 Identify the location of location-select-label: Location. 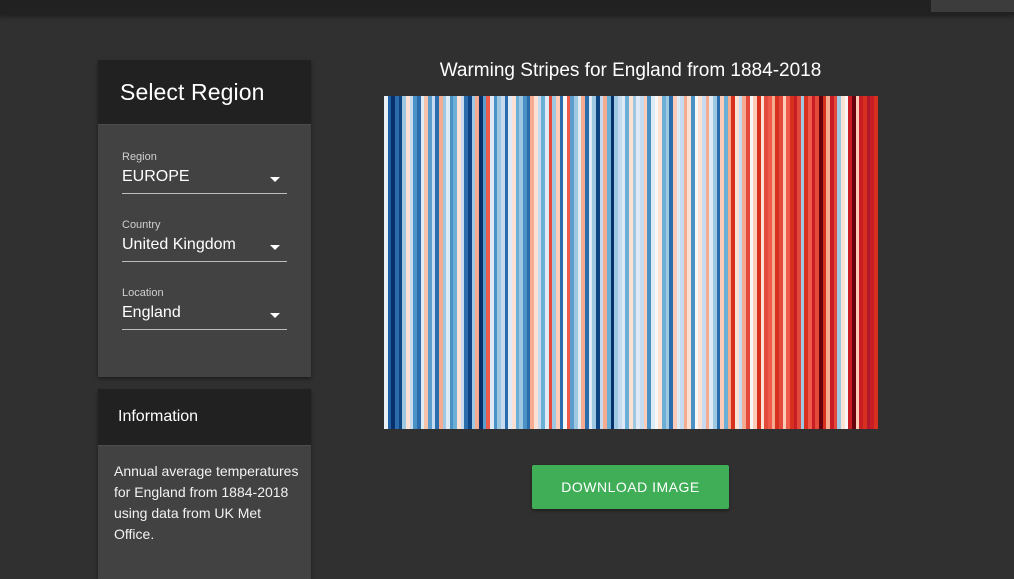
(143, 293).